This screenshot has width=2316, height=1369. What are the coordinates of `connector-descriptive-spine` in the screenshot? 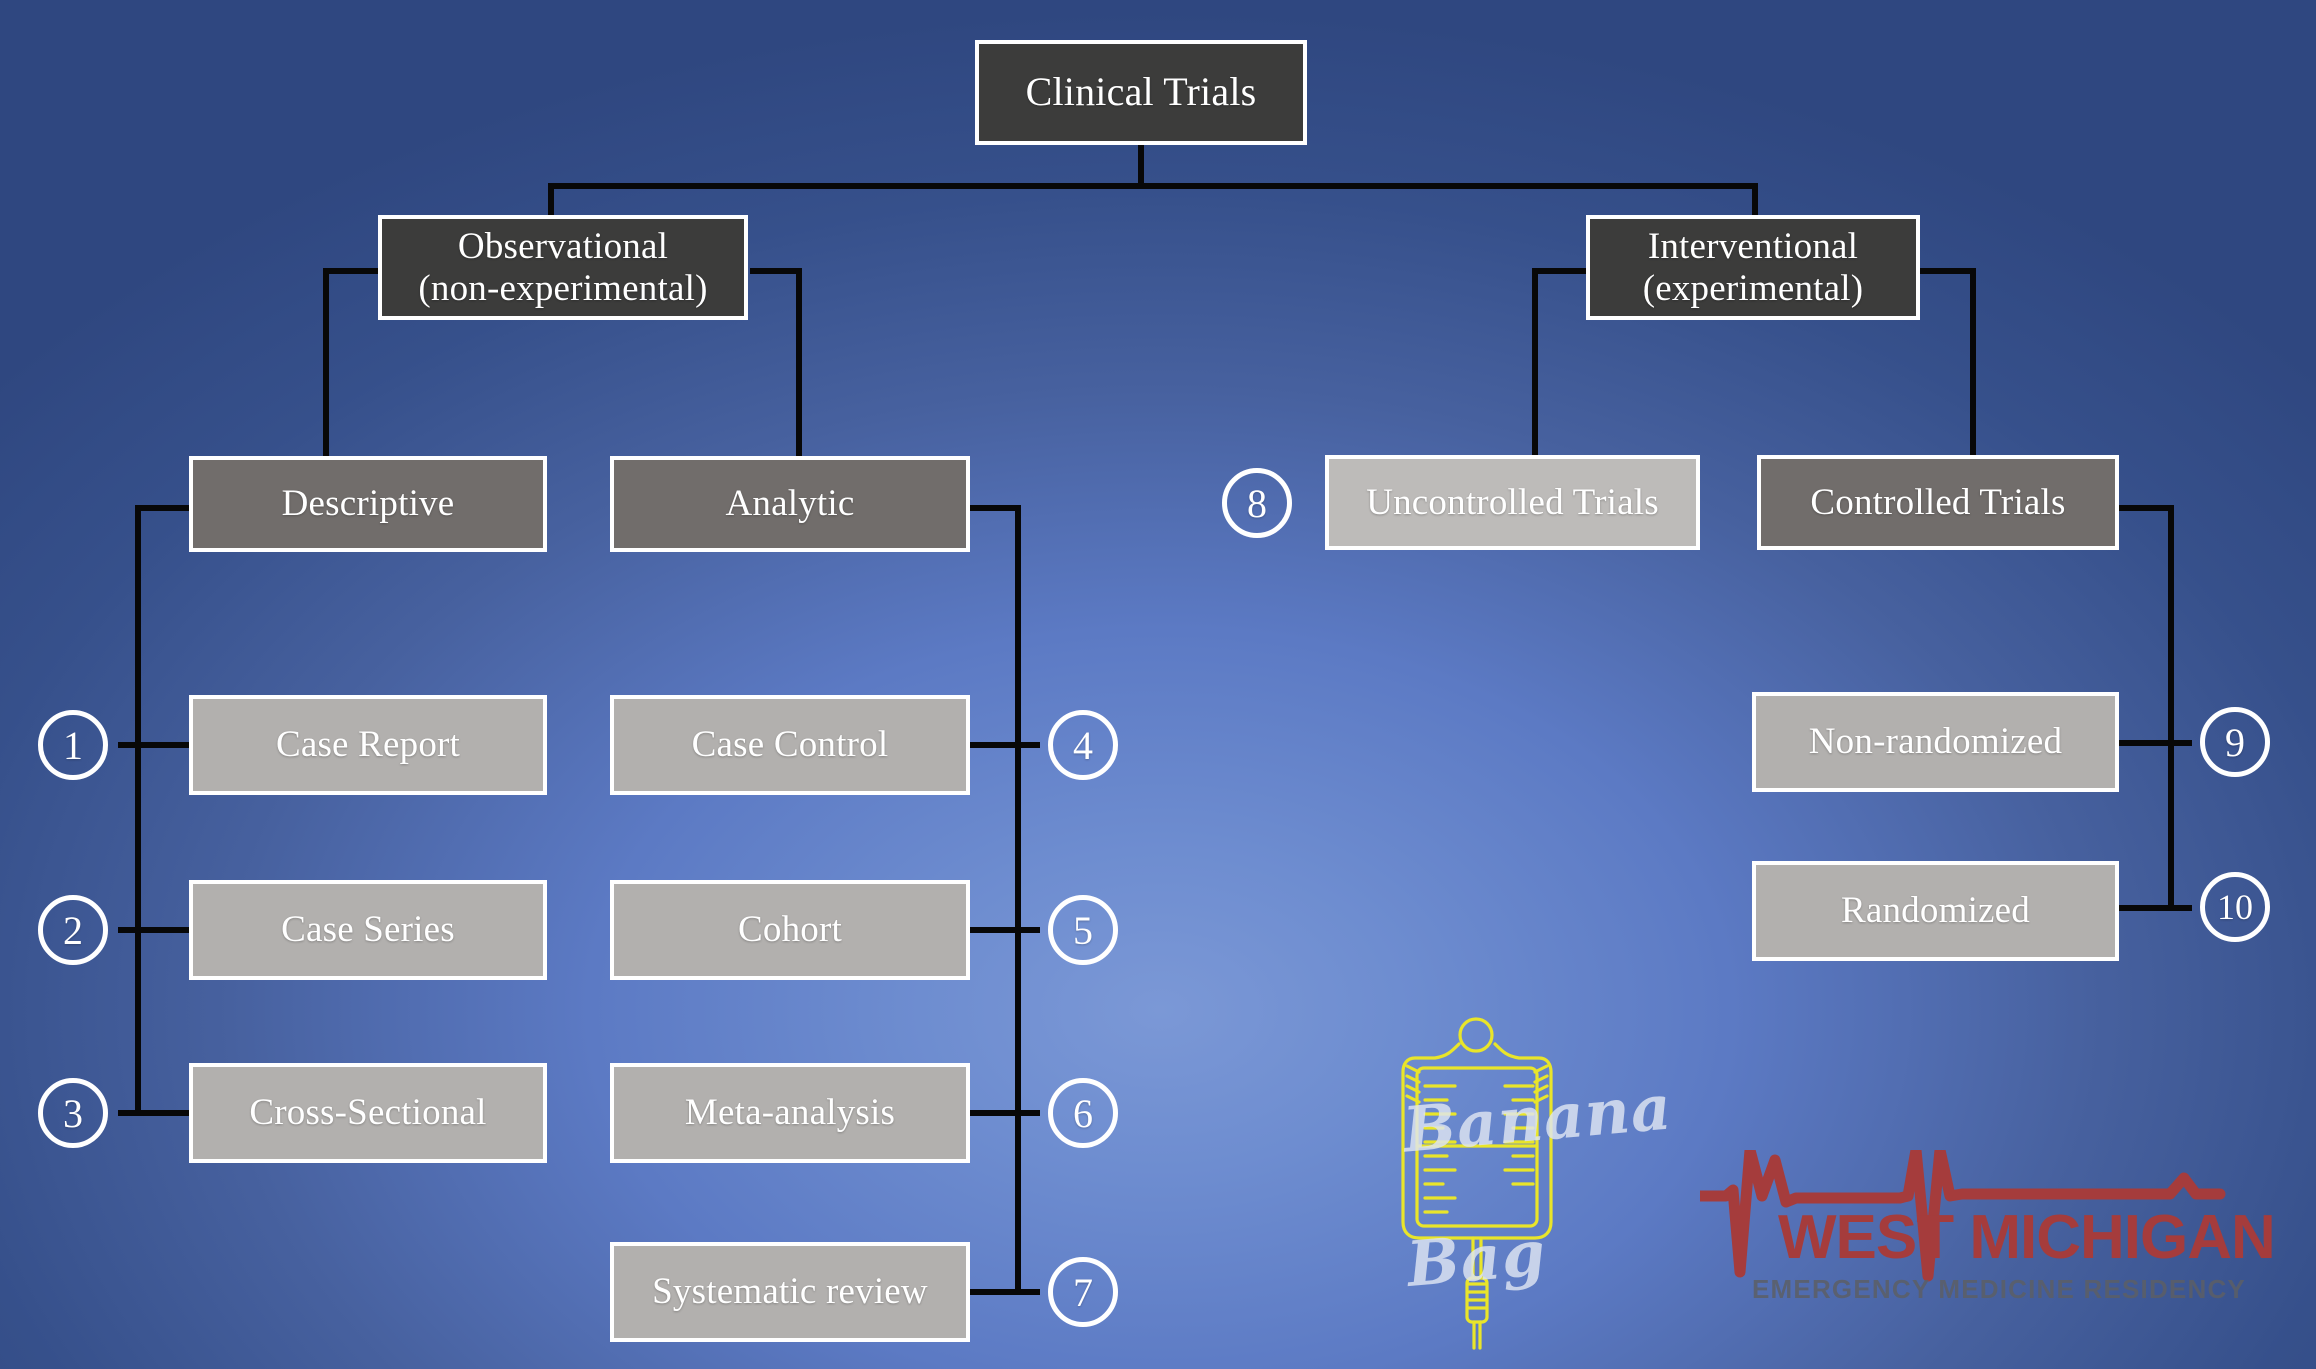 It's located at (138, 810).